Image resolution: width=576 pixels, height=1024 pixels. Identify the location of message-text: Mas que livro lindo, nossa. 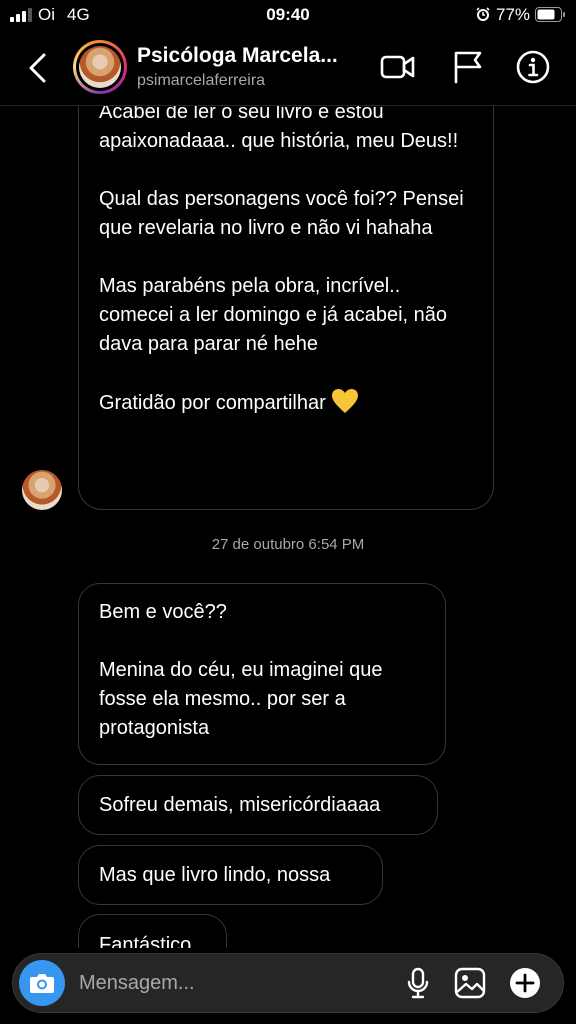
(215, 875).